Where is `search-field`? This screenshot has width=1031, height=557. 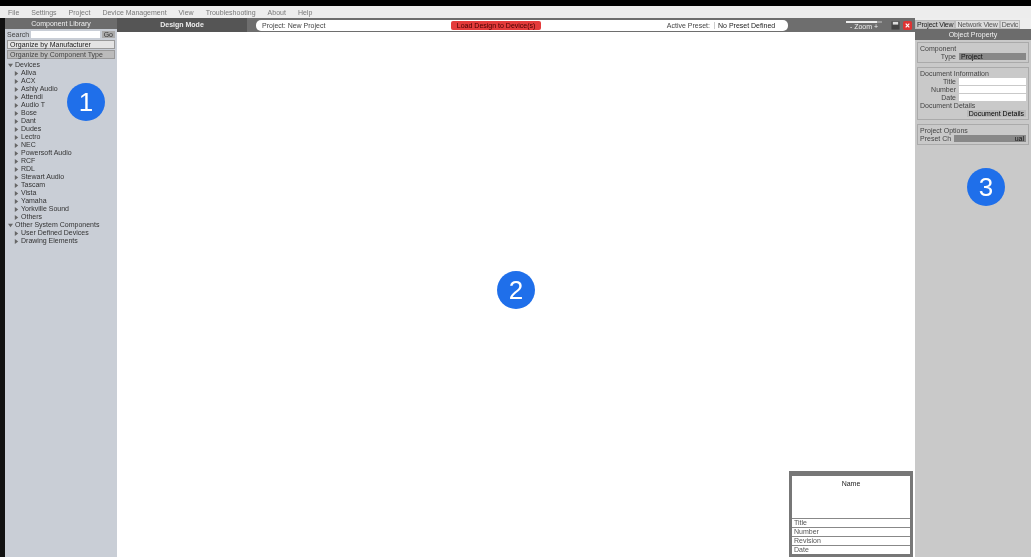 search-field is located at coordinates (65, 34).